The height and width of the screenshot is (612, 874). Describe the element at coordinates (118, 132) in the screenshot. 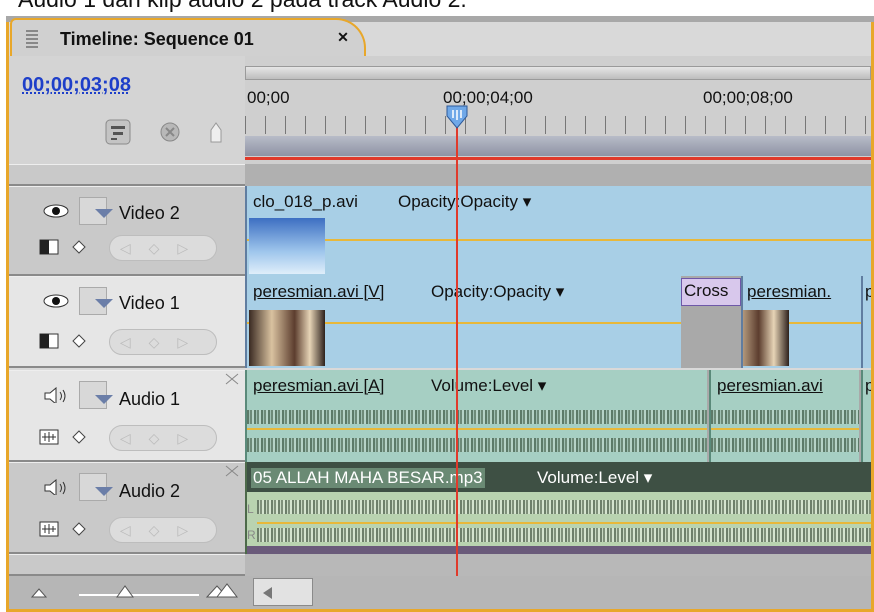

I see `snap-icon` at that location.